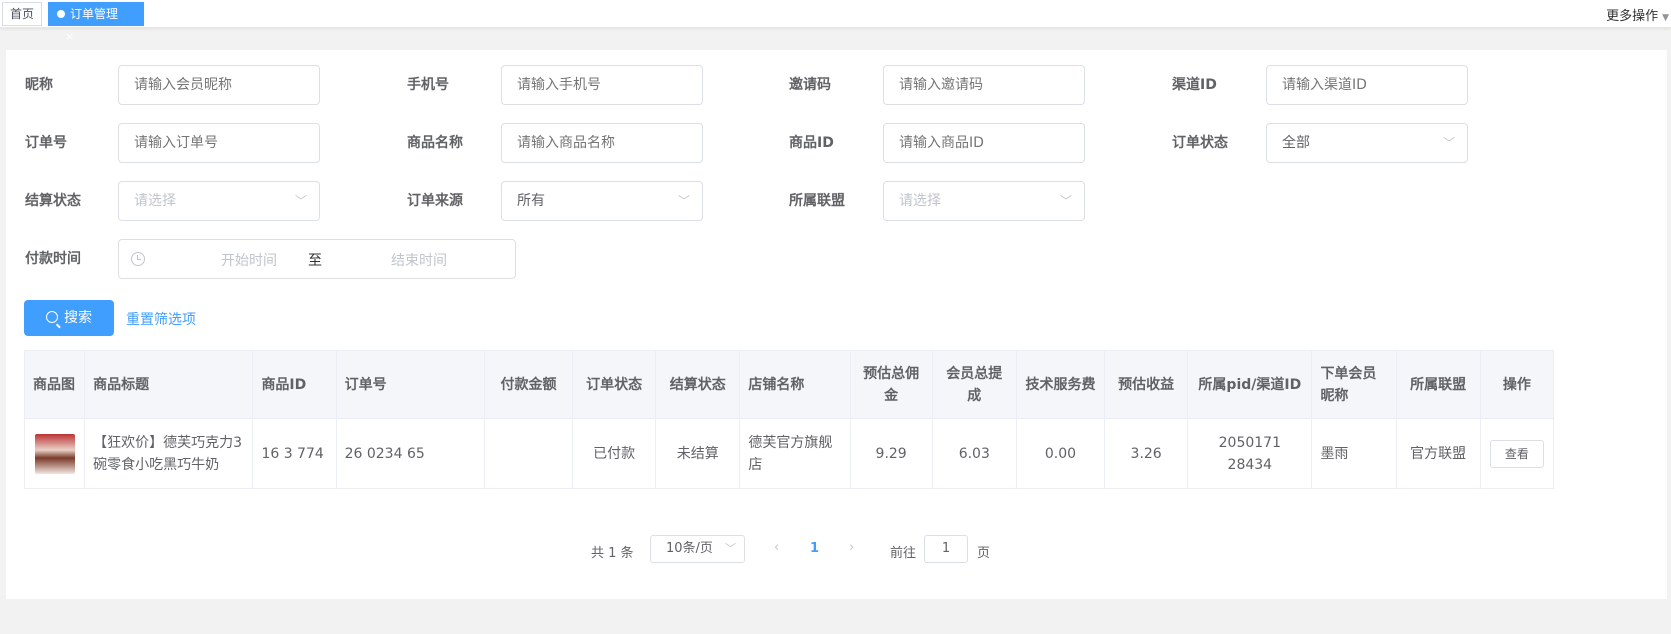 This screenshot has width=1671, height=634. What do you see at coordinates (795, 384) in the screenshot?
I see `th-shop: 店铺名称` at bounding box center [795, 384].